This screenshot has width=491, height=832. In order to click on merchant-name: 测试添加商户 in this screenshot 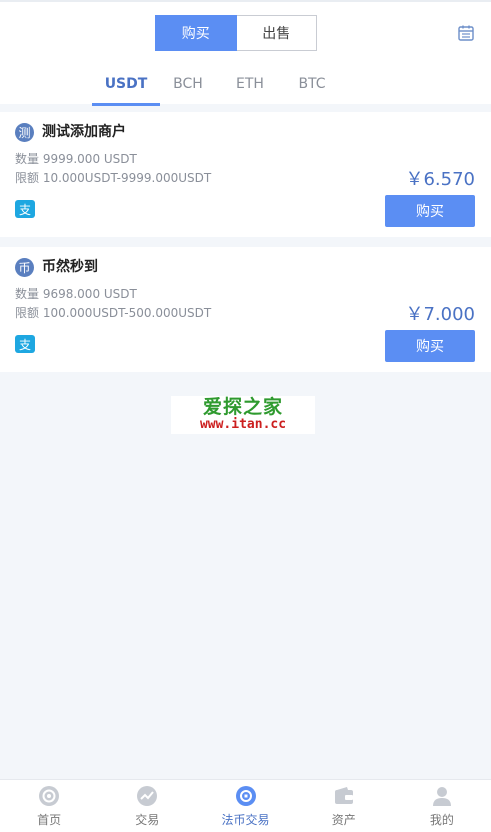, I will do `click(84, 132)`.